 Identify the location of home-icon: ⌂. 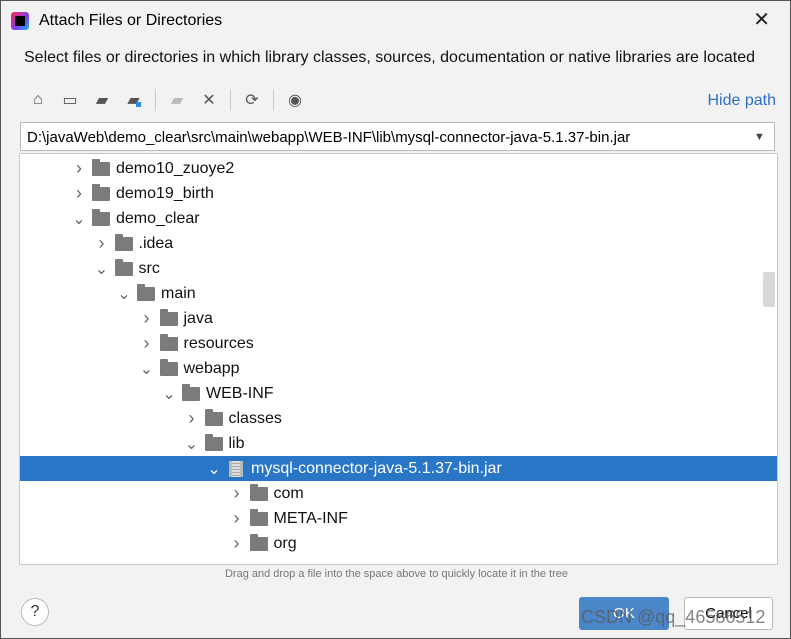
(38, 100).